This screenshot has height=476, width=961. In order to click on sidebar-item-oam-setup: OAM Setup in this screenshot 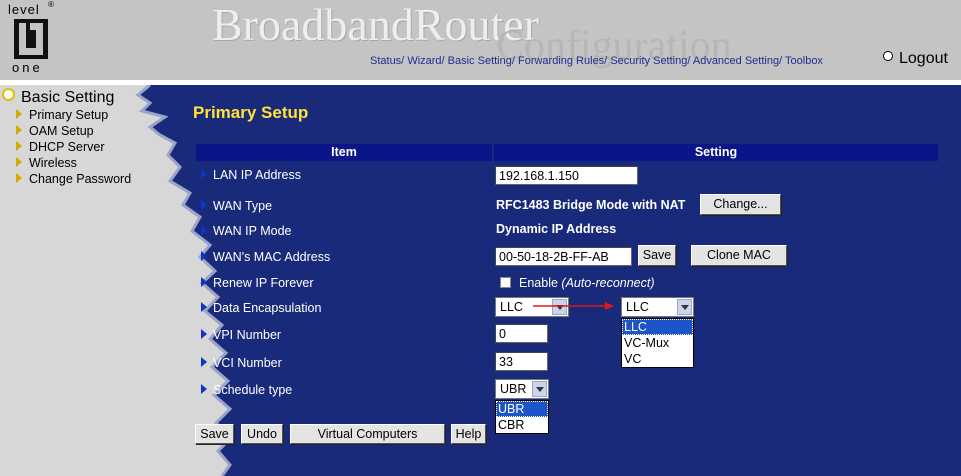, I will do `click(66, 131)`.